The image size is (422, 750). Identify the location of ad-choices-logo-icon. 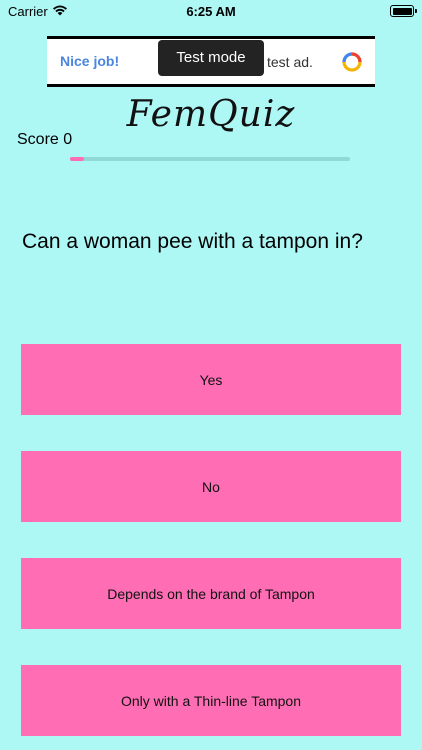
(352, 62).